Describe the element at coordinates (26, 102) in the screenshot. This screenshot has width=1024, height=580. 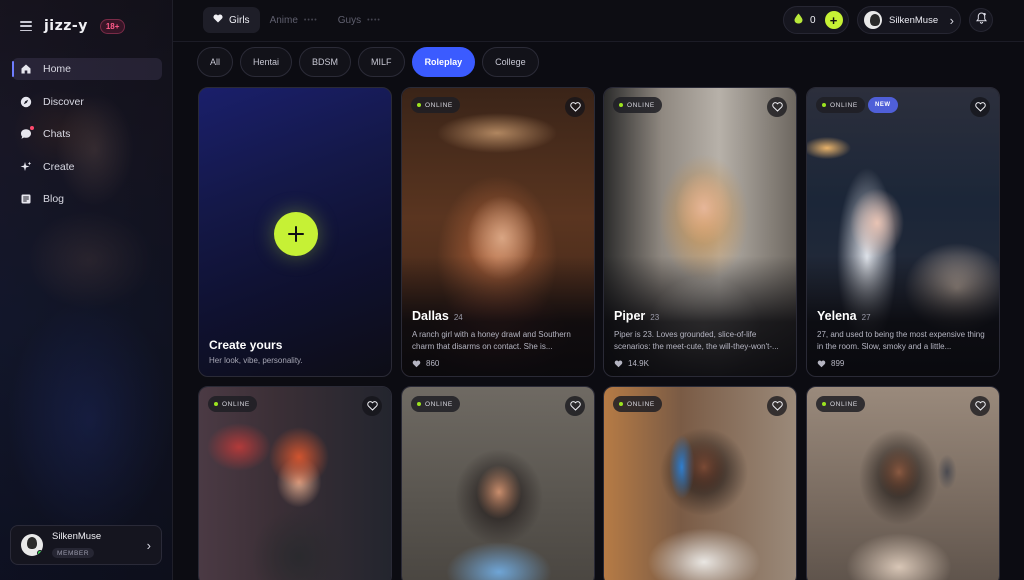
I see `compass-icon` at that location.